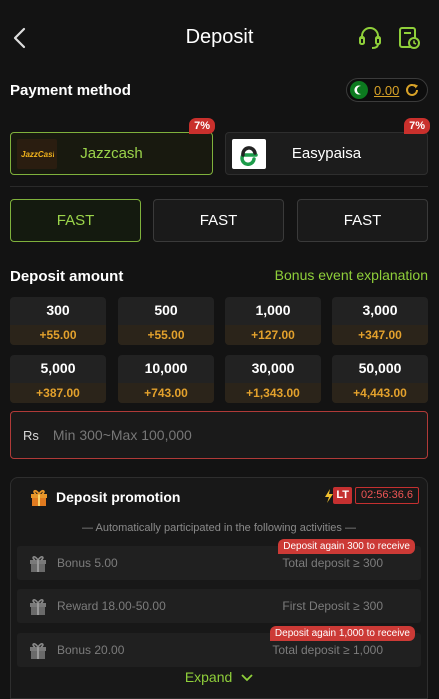 The height and width of the screenshot is (699, 439). I want to click on countdown-time: 02:56:36.6, so click(387, 495).